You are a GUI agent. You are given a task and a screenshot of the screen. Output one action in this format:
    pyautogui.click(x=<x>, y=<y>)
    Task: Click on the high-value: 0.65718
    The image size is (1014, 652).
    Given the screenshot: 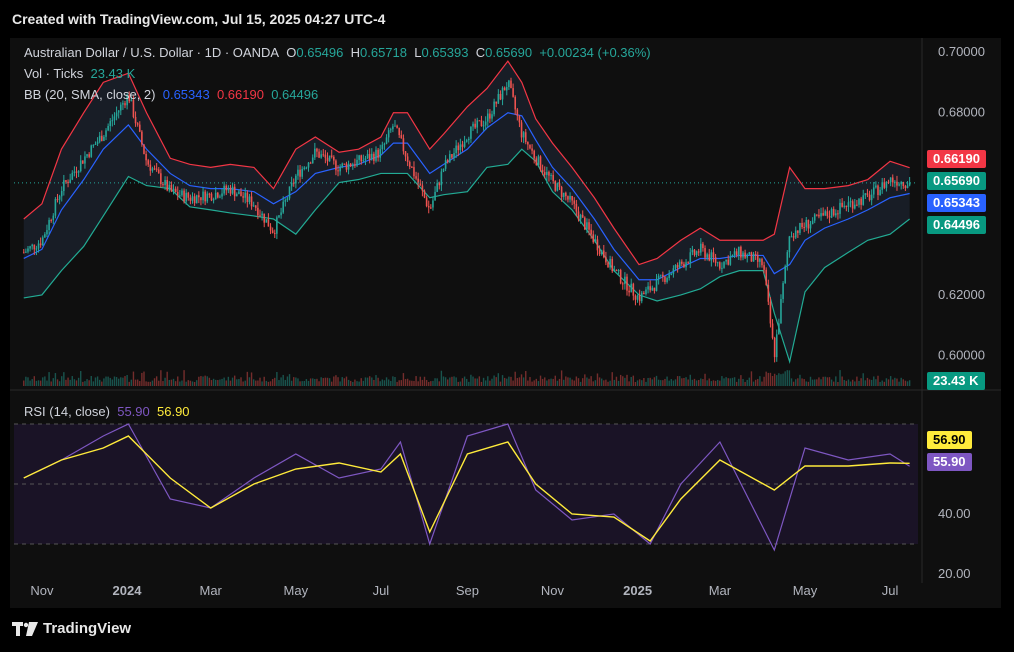 What is the action you would take?
    pyautogui.click(x=383, y=52)
    